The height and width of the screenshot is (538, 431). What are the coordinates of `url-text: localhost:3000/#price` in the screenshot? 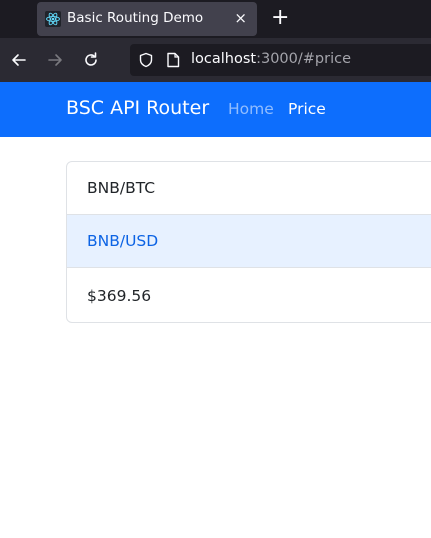 It's located at (271, 59).